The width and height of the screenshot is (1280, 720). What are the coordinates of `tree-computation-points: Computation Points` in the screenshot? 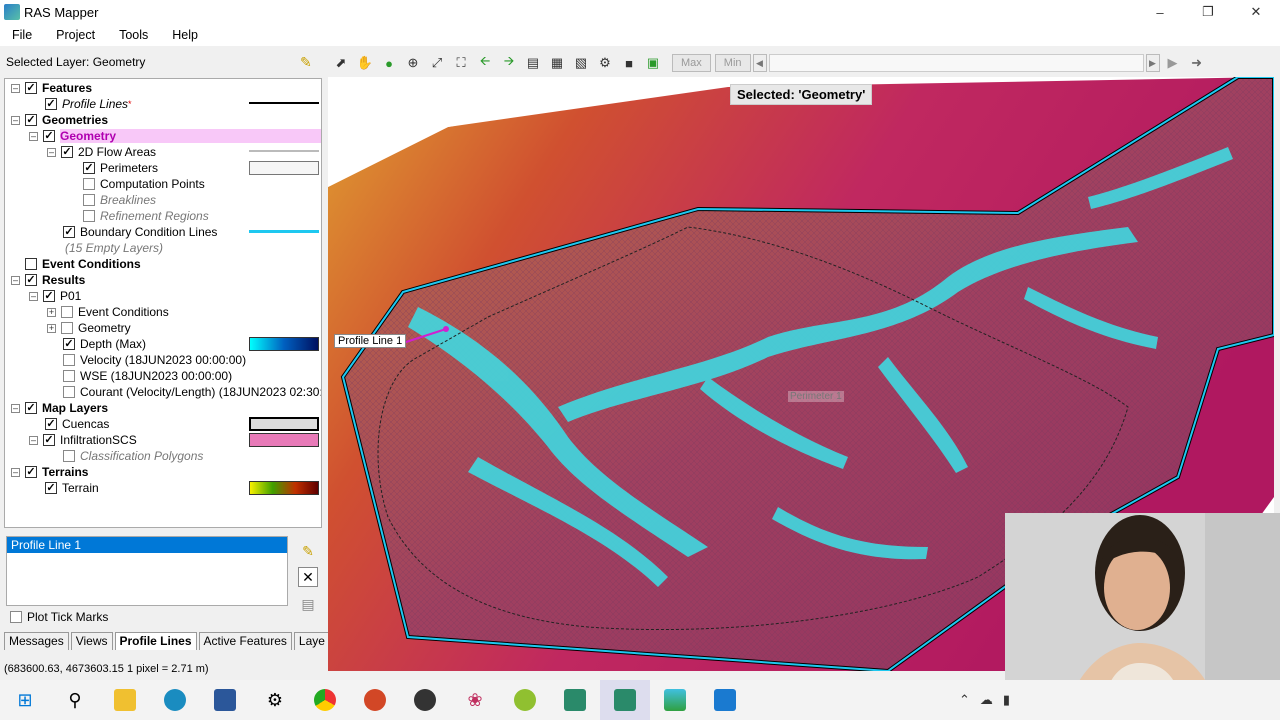 It's located at (144, 184).